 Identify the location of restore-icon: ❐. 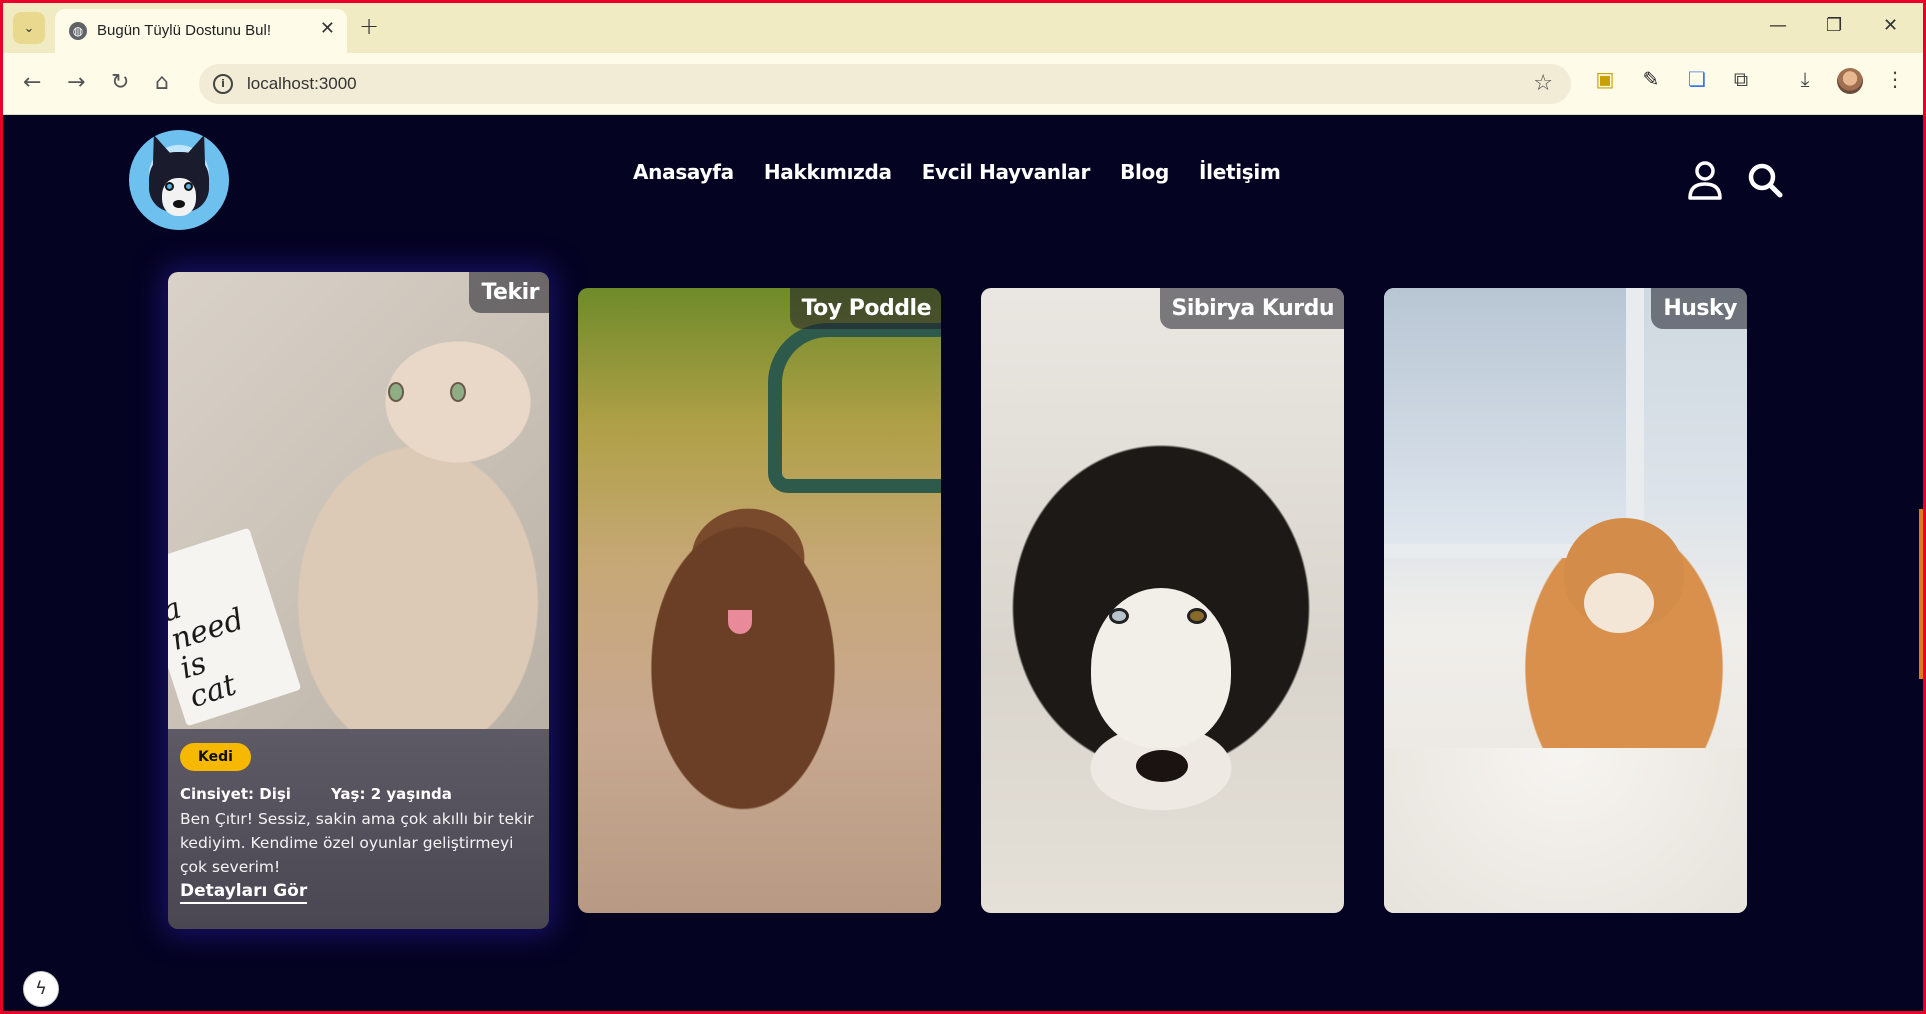
(1834, 25).